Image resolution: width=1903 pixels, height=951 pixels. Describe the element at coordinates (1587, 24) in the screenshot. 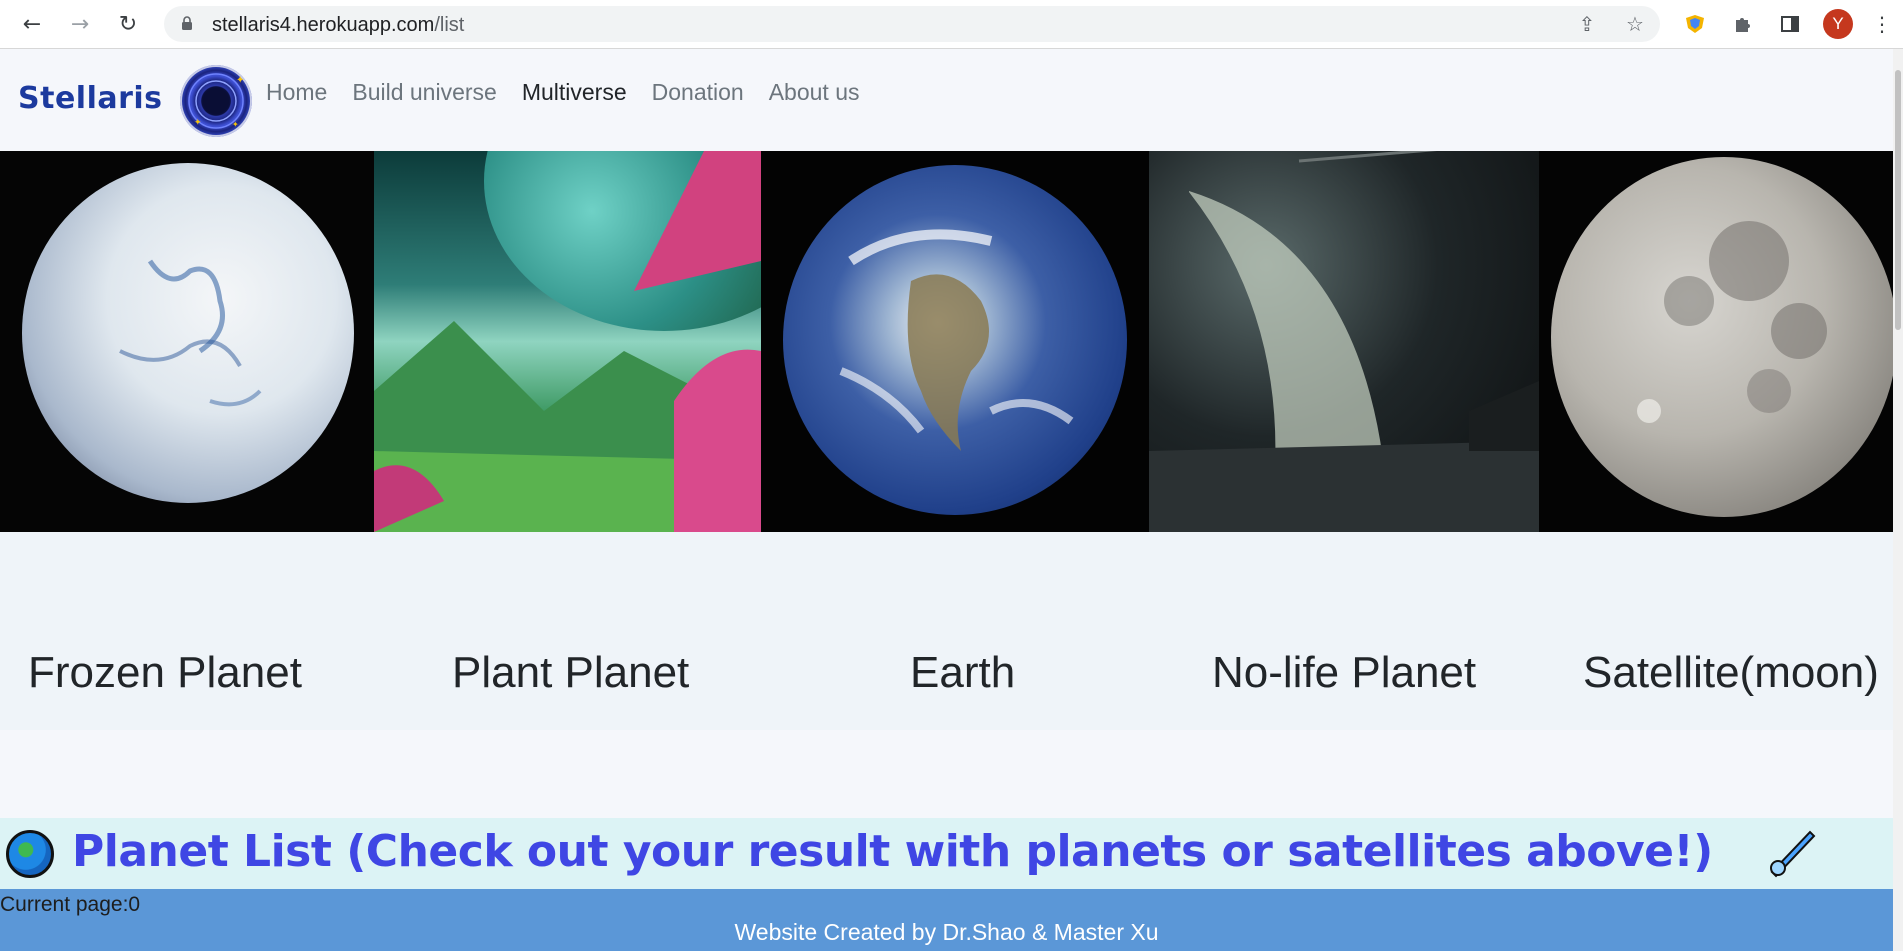

I see `share-icon: ⇪` at that location.